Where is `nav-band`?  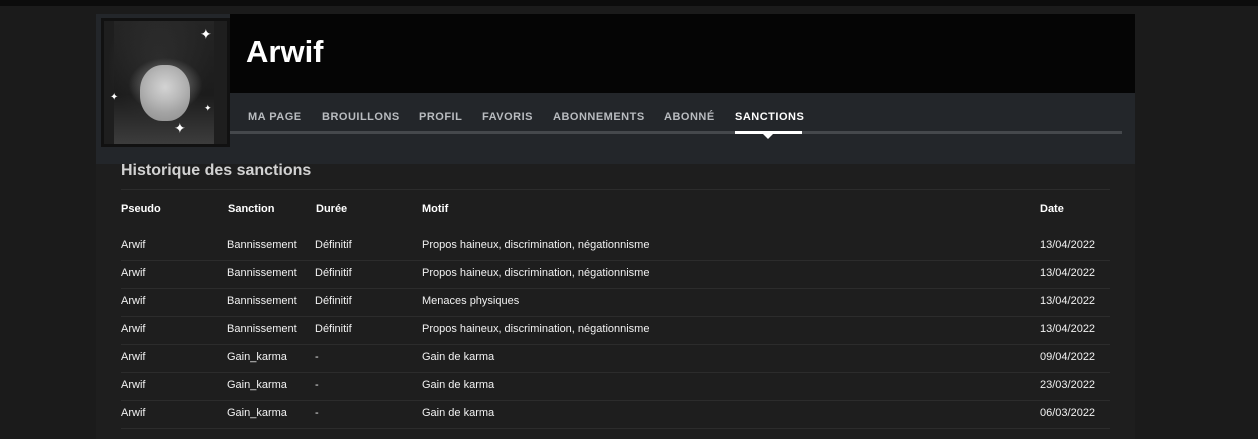 nav-band is located at coordinates (682, 128).